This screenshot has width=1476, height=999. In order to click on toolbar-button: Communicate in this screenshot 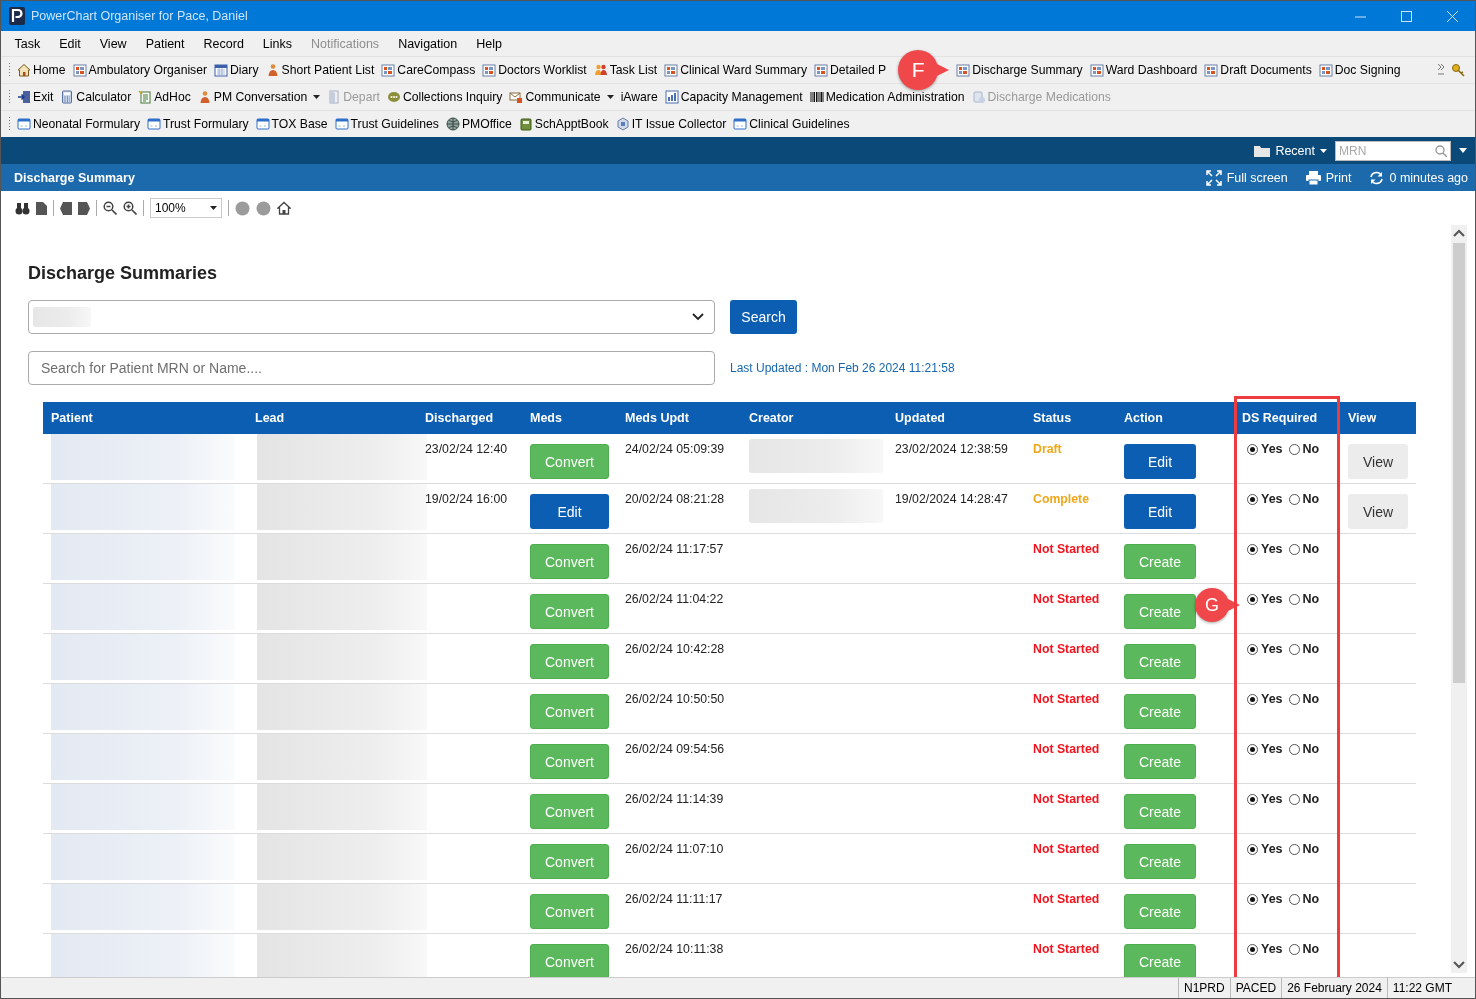, I will do `click(562, 97)`.